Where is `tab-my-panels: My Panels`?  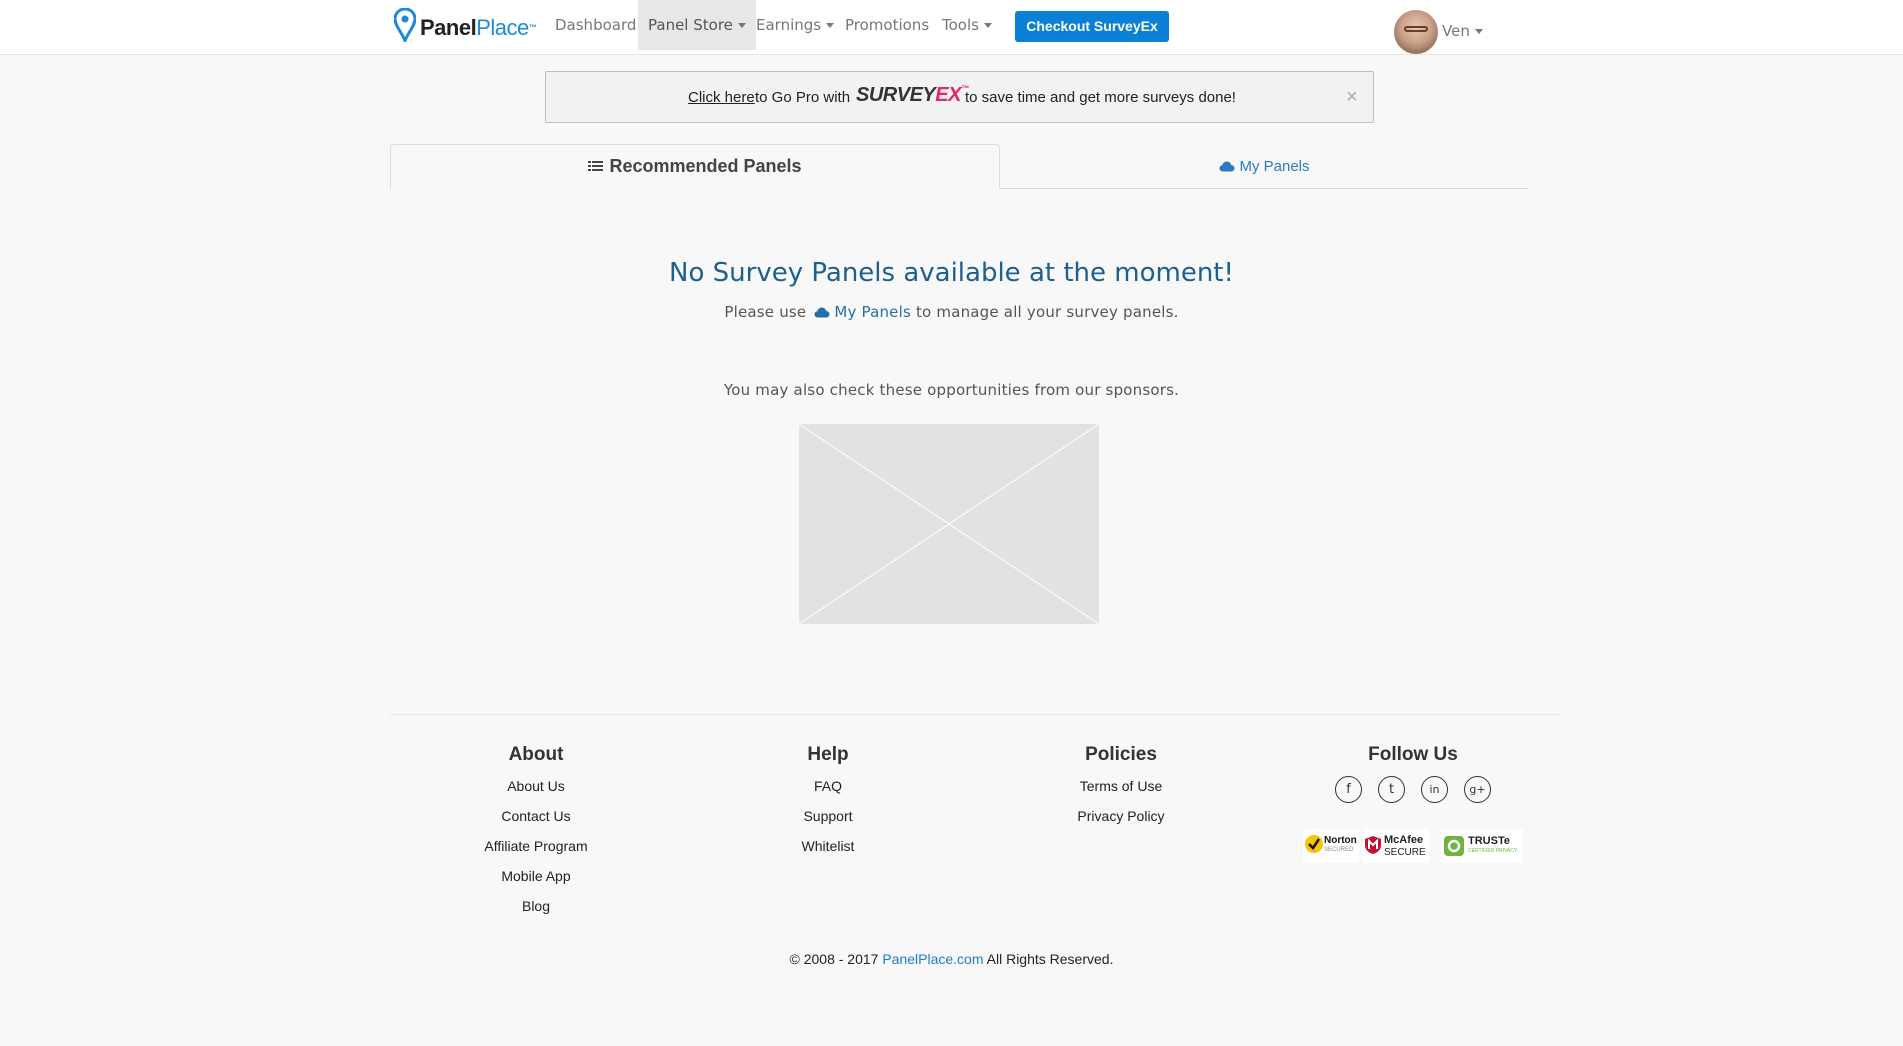
tab-my-panels: My Panels is located at coordinates (1264, 166).